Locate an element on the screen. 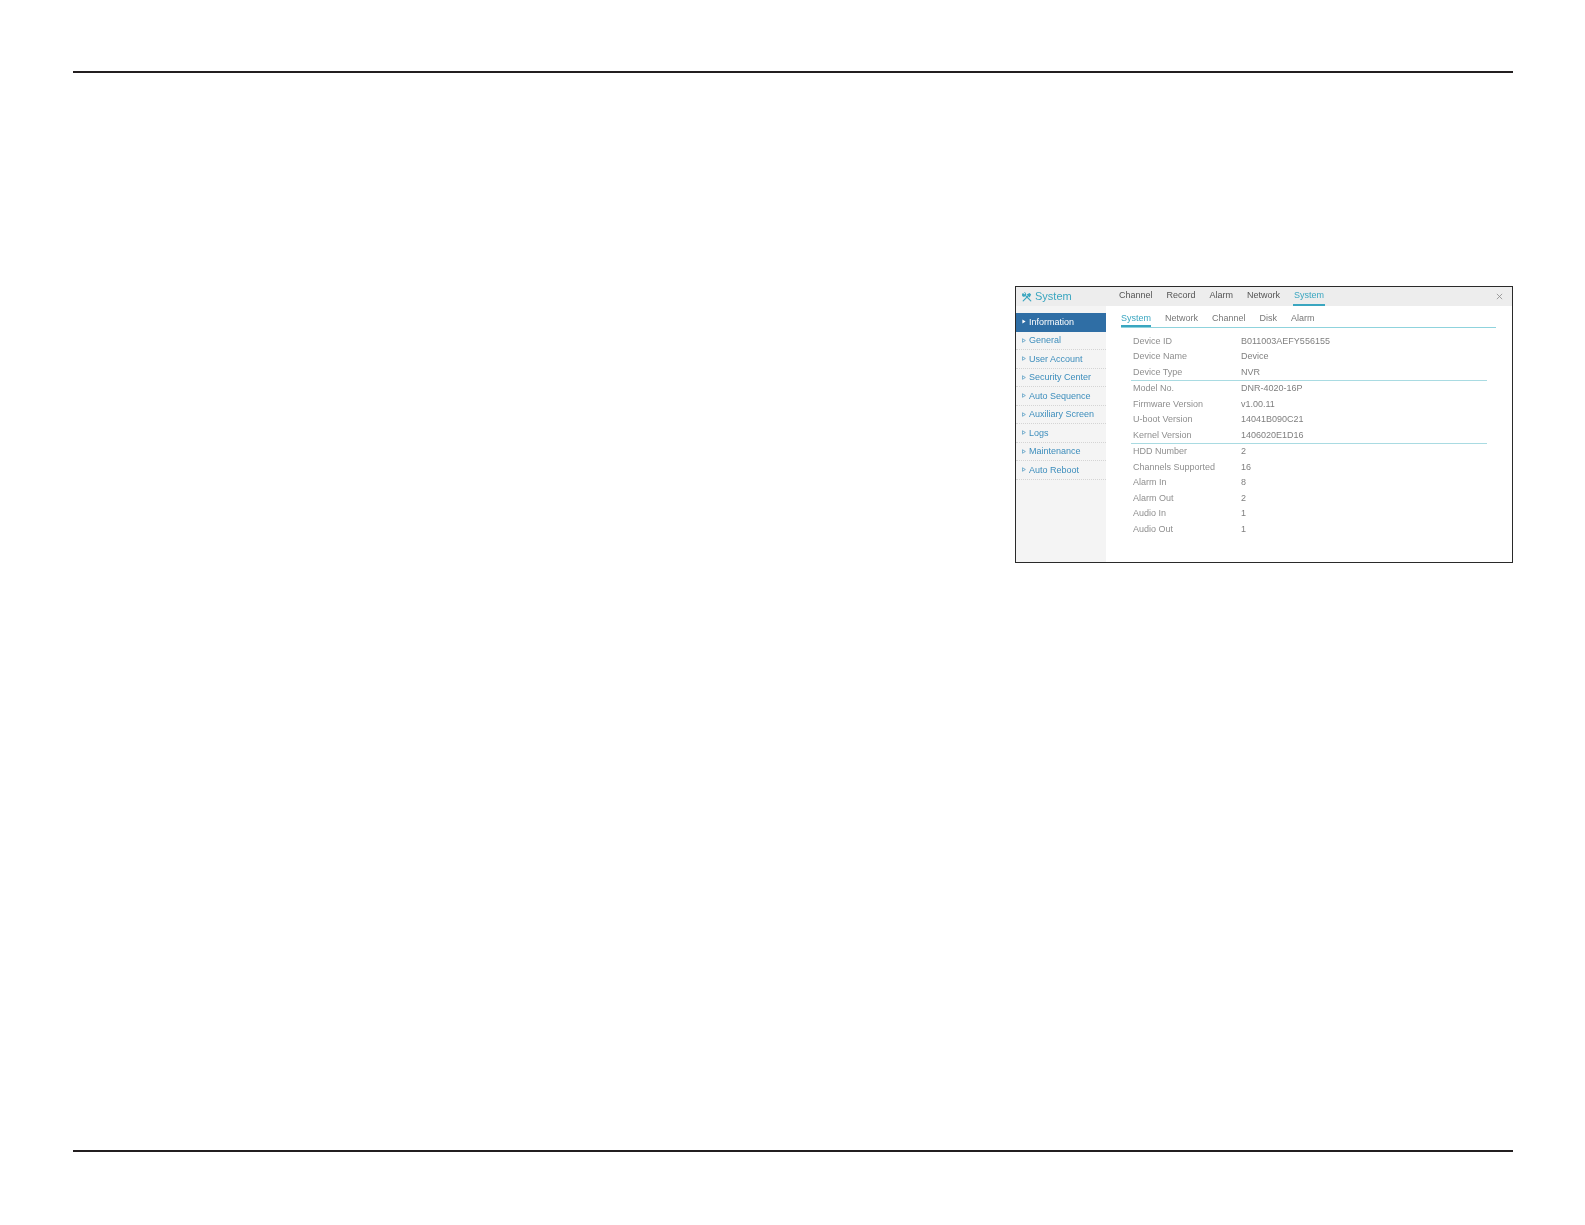 This screenshot has height=1225, width=1585. field-value: 8 is located at coordinates (1243, 482).